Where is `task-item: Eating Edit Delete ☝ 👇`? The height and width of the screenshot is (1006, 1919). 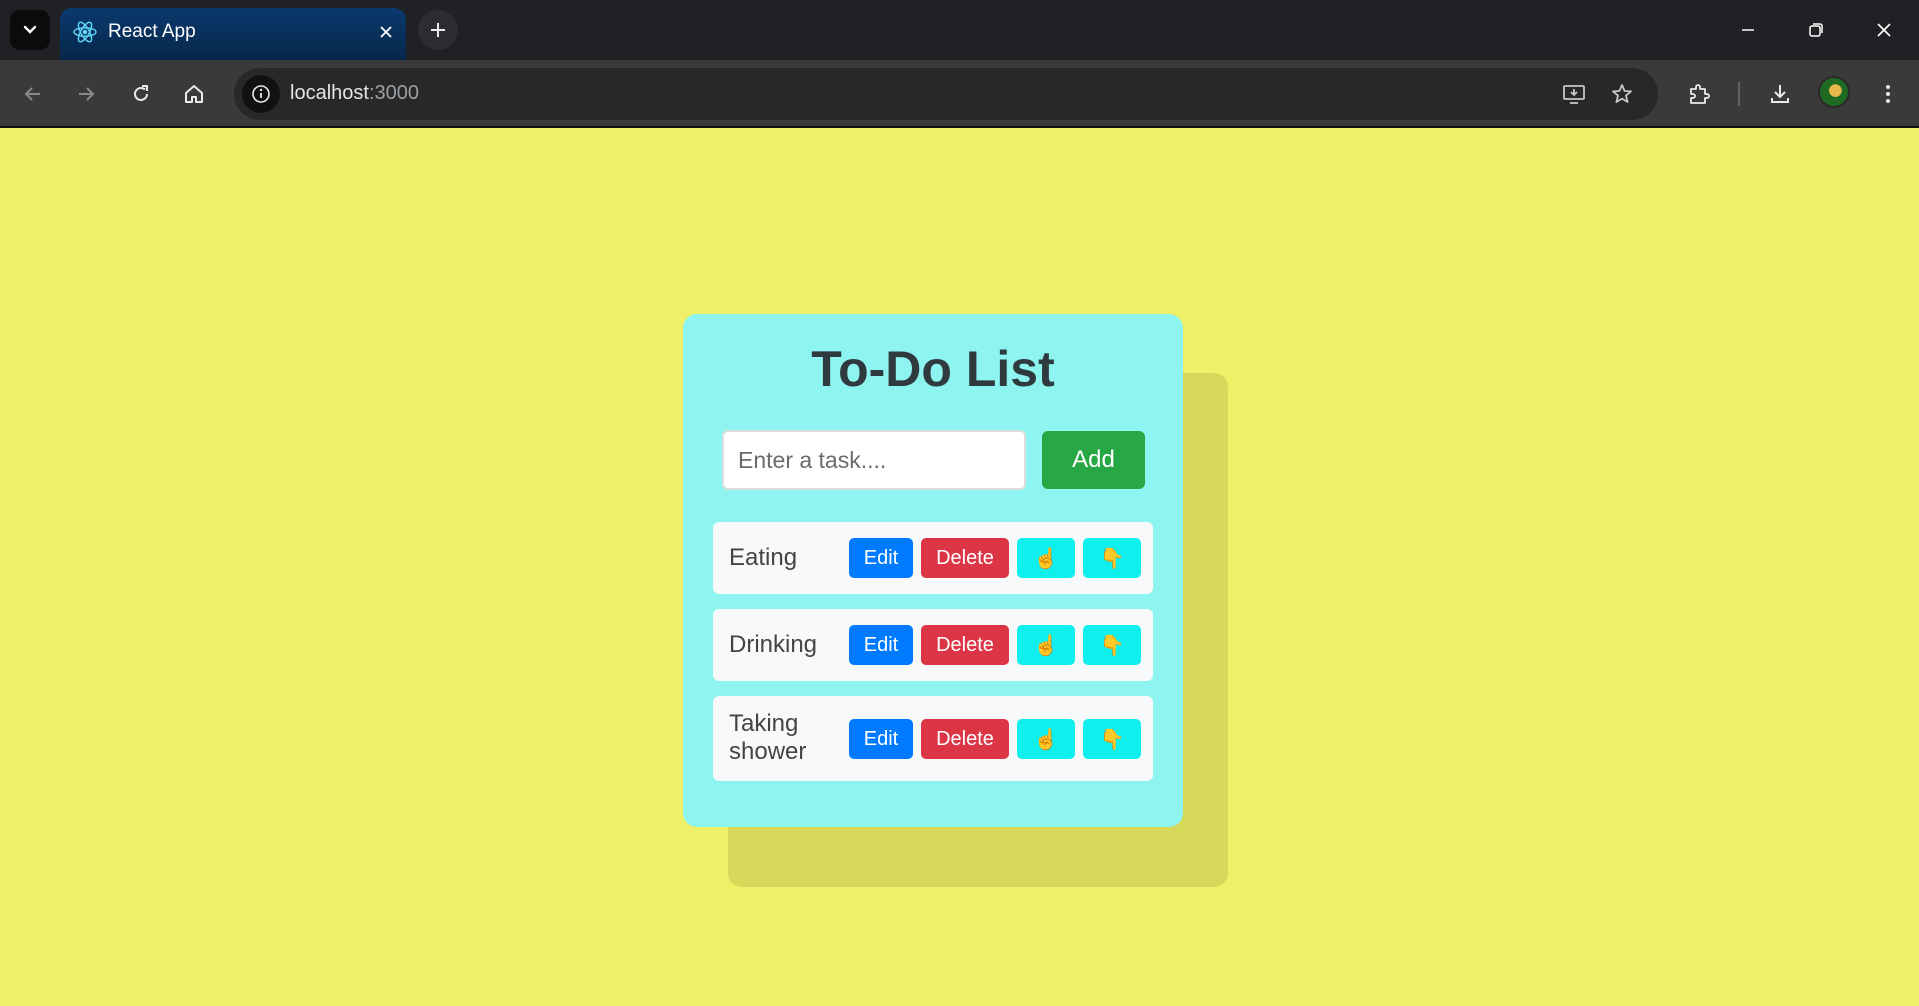
task-item: Eating Edit Delete ☝ 👇 is located at coordinates (933, 558).